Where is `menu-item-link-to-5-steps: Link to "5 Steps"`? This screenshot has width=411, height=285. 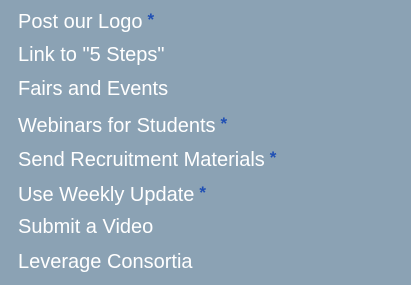 menu-item-link-to-5-steps: Link to "5 Steps" is located at coordinates (214, 55).